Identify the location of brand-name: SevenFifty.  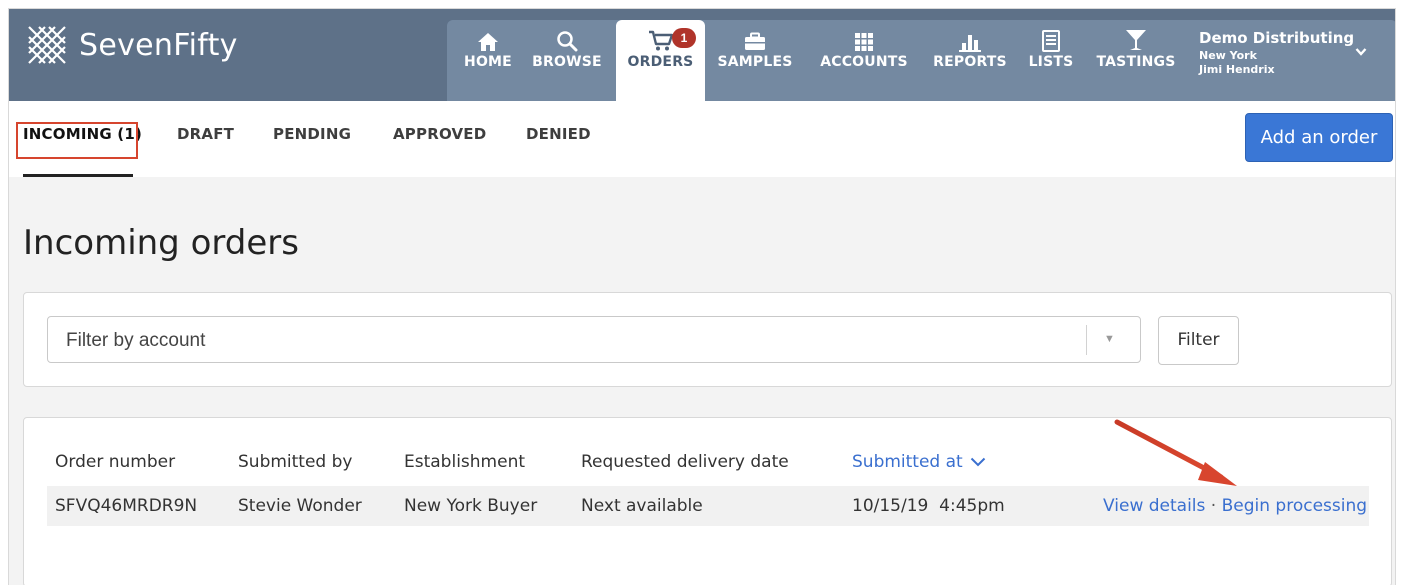
(158, 45).